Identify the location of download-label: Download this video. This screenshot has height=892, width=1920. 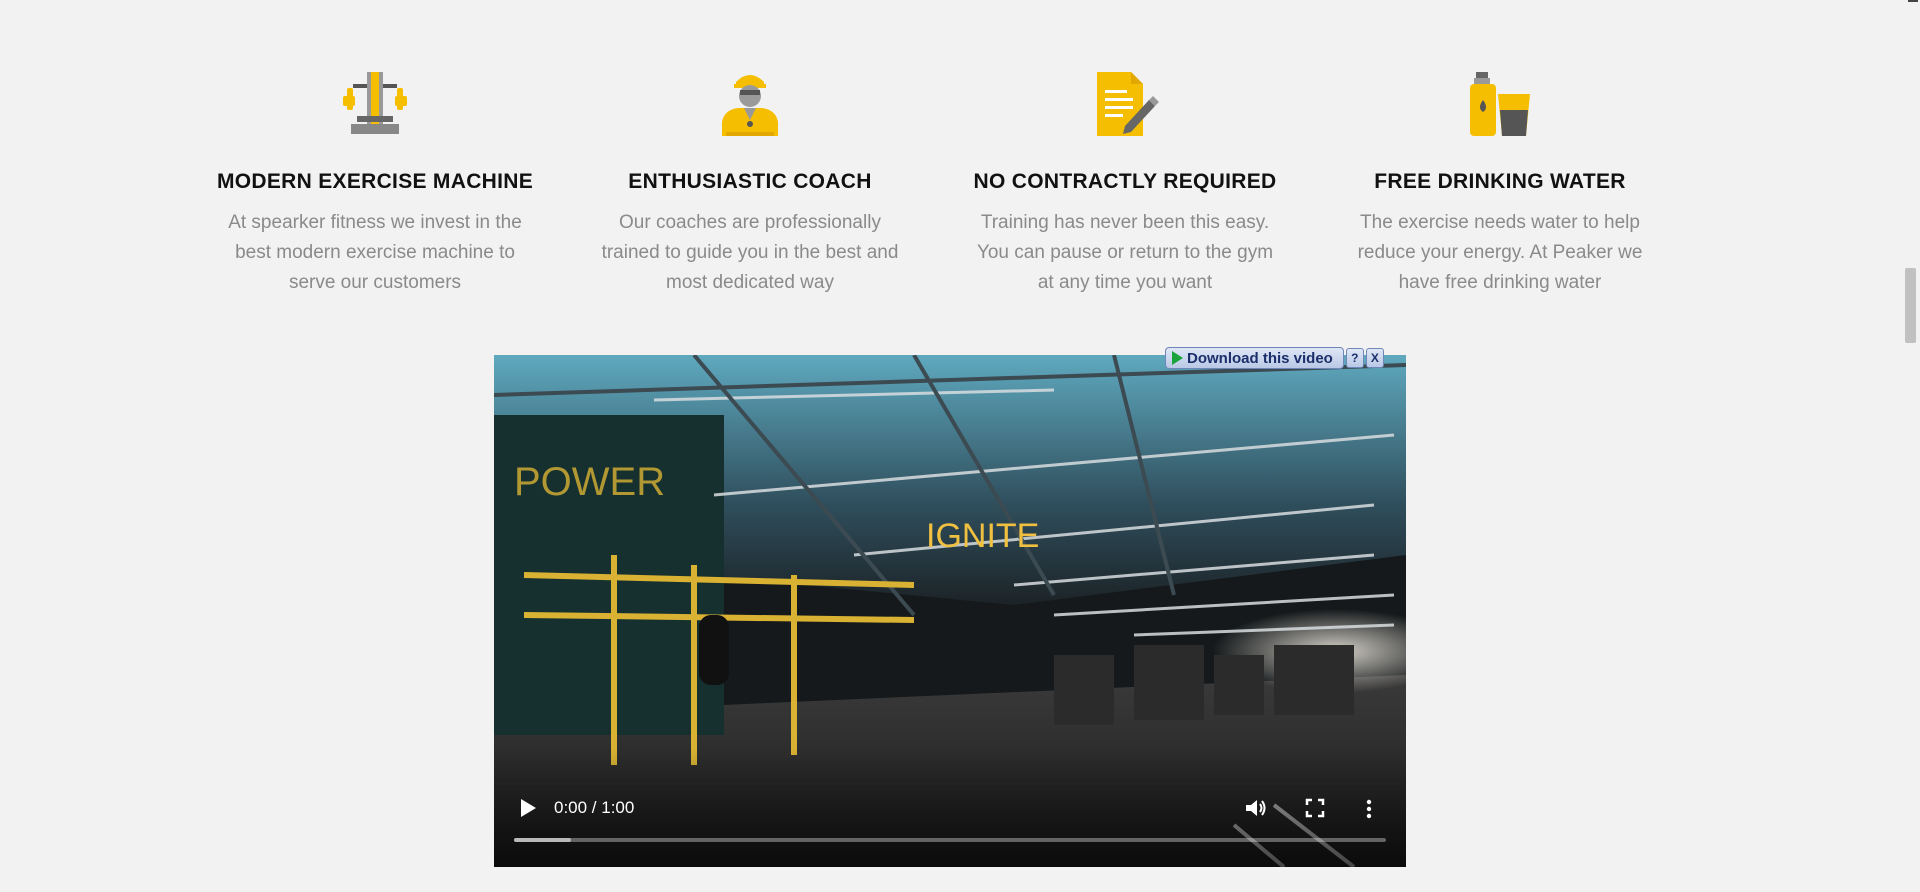
(1260, 358).